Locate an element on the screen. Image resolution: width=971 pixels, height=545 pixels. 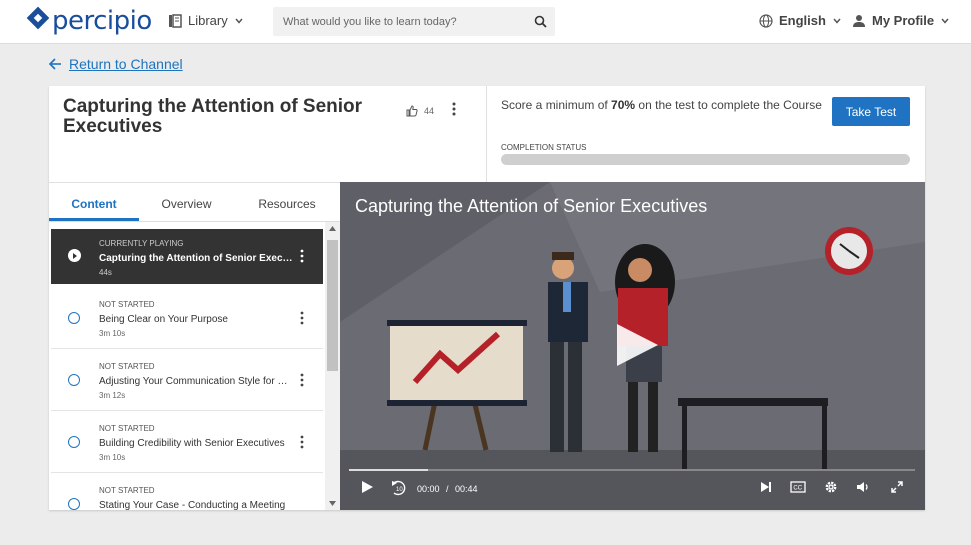
take-test-button: Take Test is located at coordinates (871, 111).